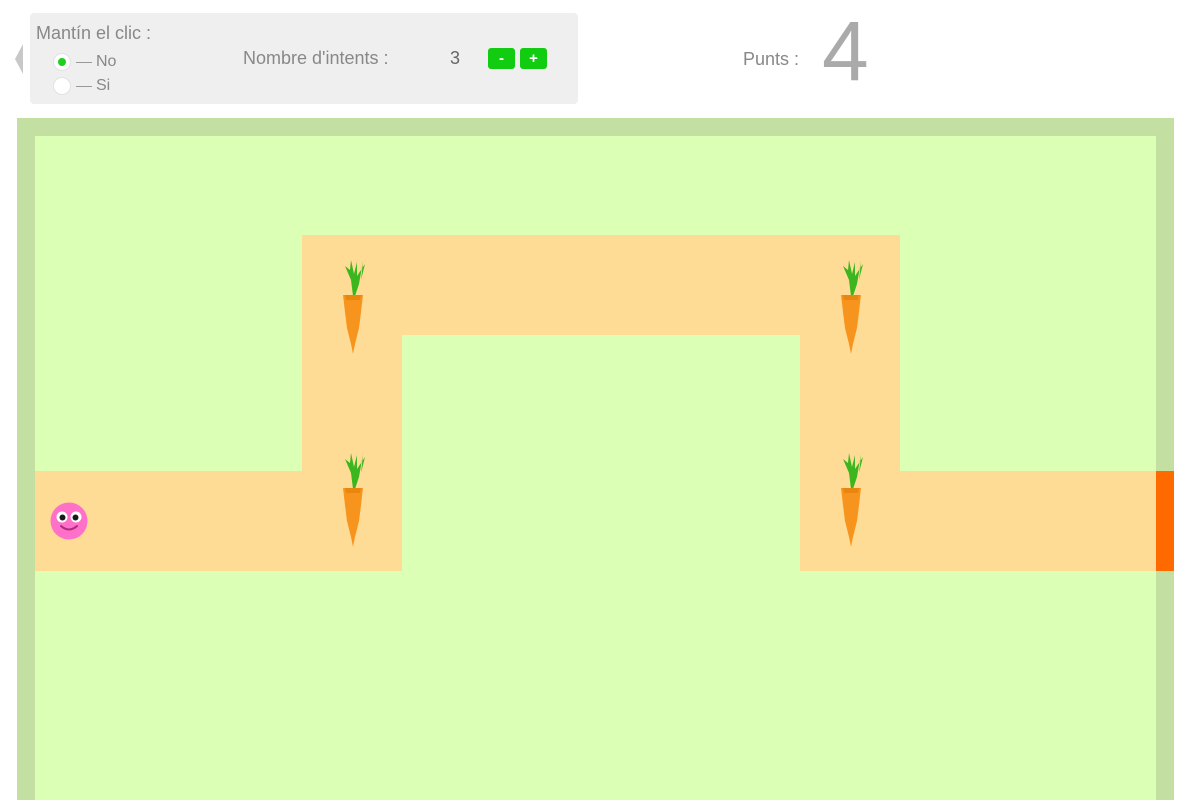 The height and width of the screenshot is (800, 1200). What do you see at coordinates (106, 61) in the screenshot?
I see `option-no-label: No` at bounding box center [106, 61].